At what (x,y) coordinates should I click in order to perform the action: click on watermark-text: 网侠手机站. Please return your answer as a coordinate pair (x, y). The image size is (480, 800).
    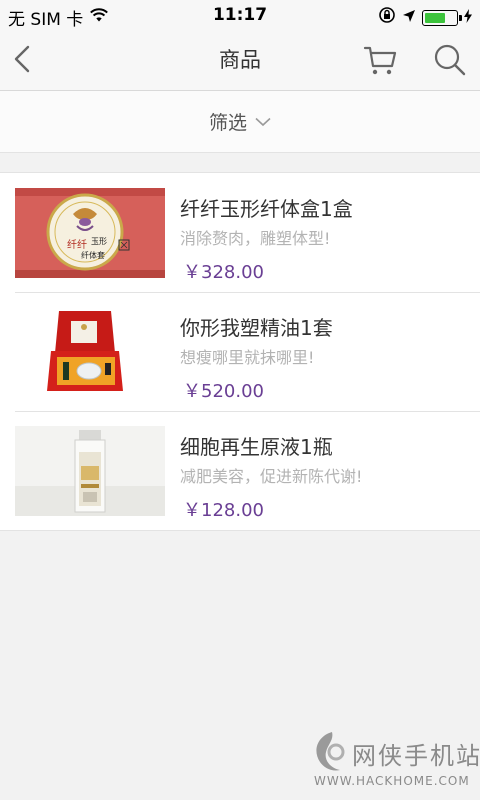
    Looking at the image, I should click on (416, 756).